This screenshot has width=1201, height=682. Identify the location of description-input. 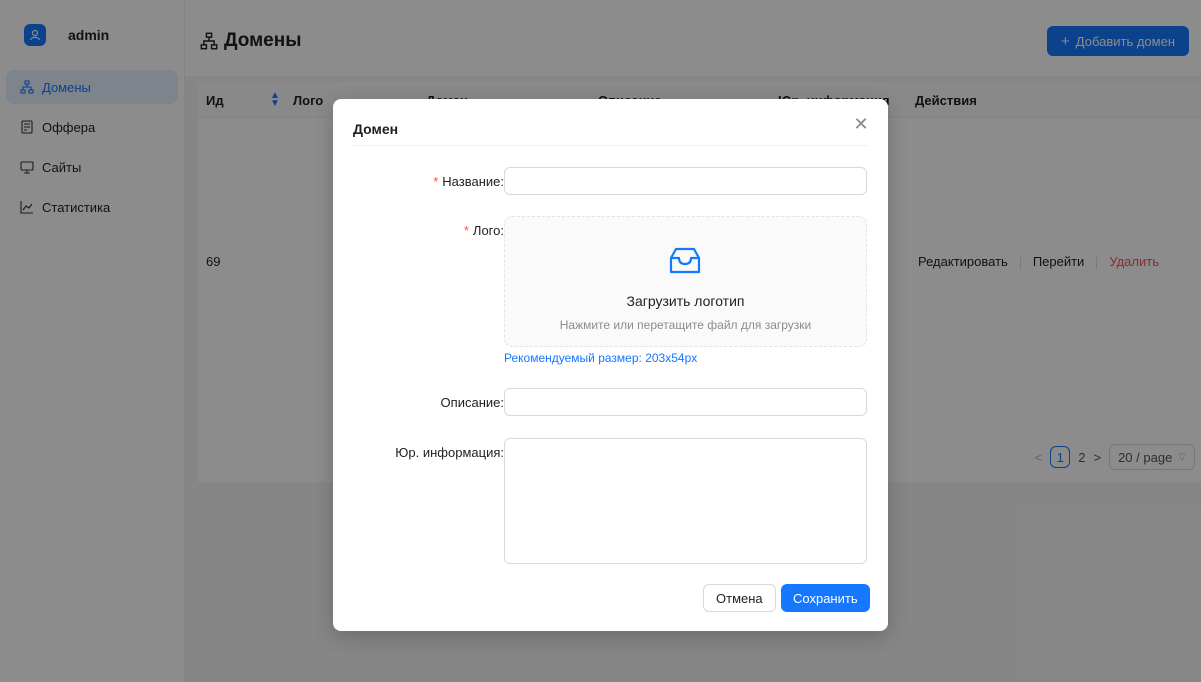
(685, 402).